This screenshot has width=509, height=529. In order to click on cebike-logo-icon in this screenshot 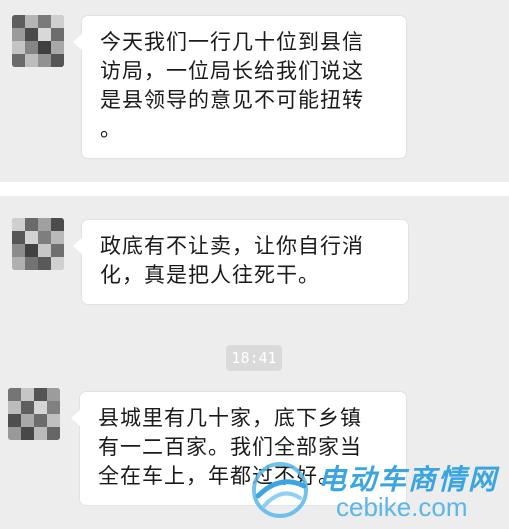, I will do `click(280, 490)`.